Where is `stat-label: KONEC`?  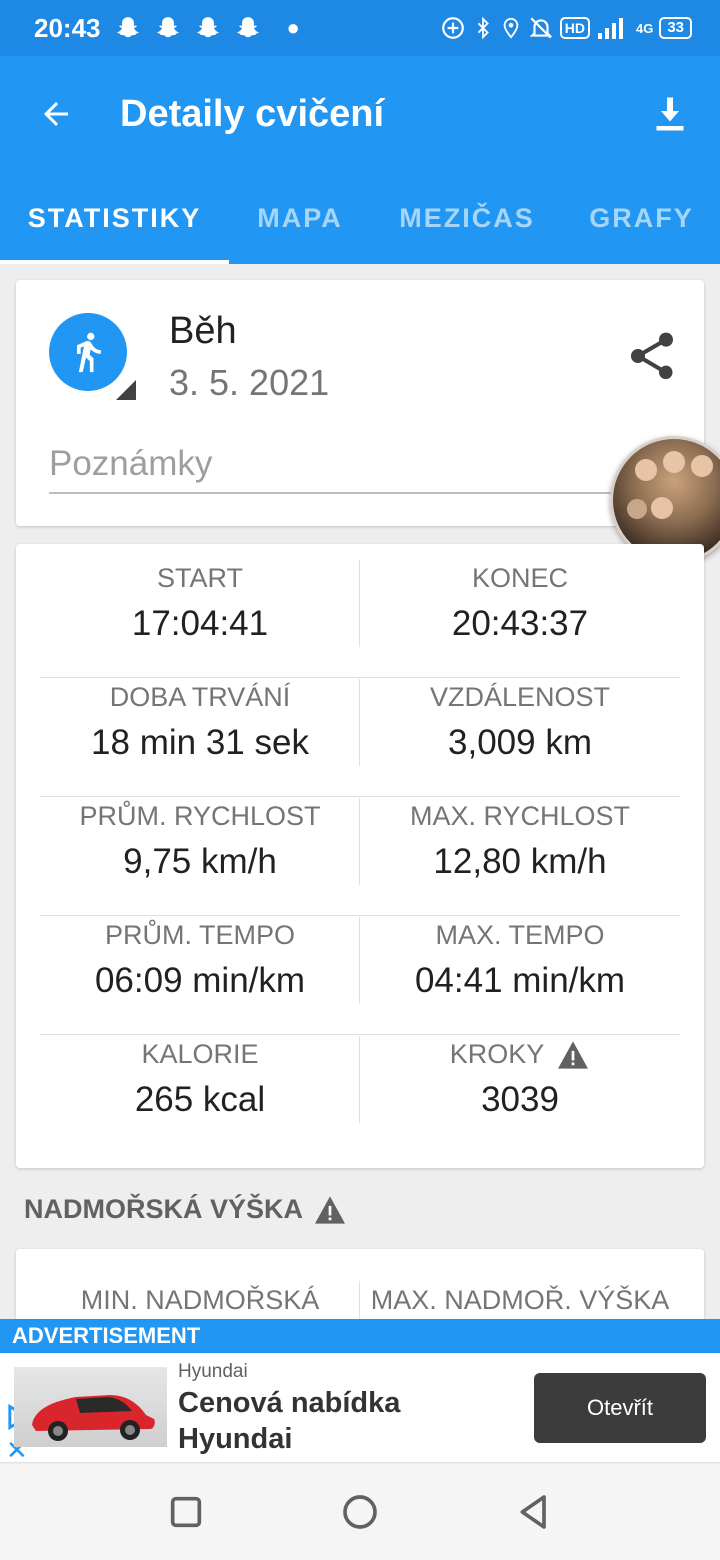
stat-label: KONEC is located at coordinates (520, 578).